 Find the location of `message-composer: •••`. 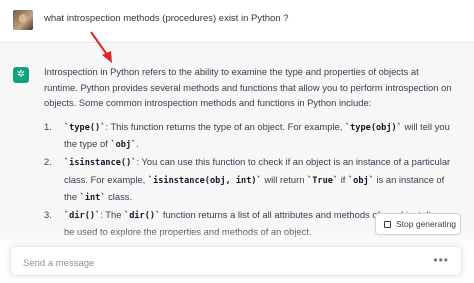

message-composer: ••• is located at coordinates (236, 261).